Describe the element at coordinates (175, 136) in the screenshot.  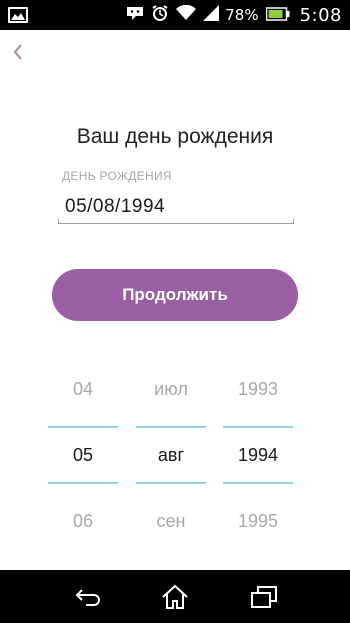
I see `page-title: Ваш день рождения` at that location.